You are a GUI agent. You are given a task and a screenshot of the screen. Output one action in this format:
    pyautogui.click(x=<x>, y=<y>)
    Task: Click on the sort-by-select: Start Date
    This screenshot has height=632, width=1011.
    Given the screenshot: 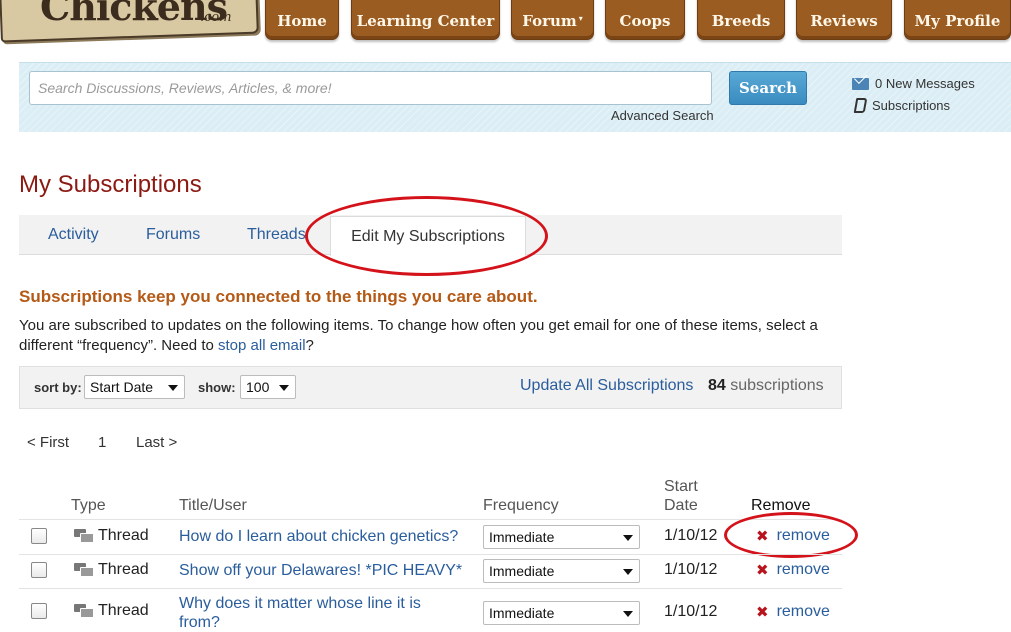 What is the action you would take?
    pyautogui.click(x=134, y=387)
    